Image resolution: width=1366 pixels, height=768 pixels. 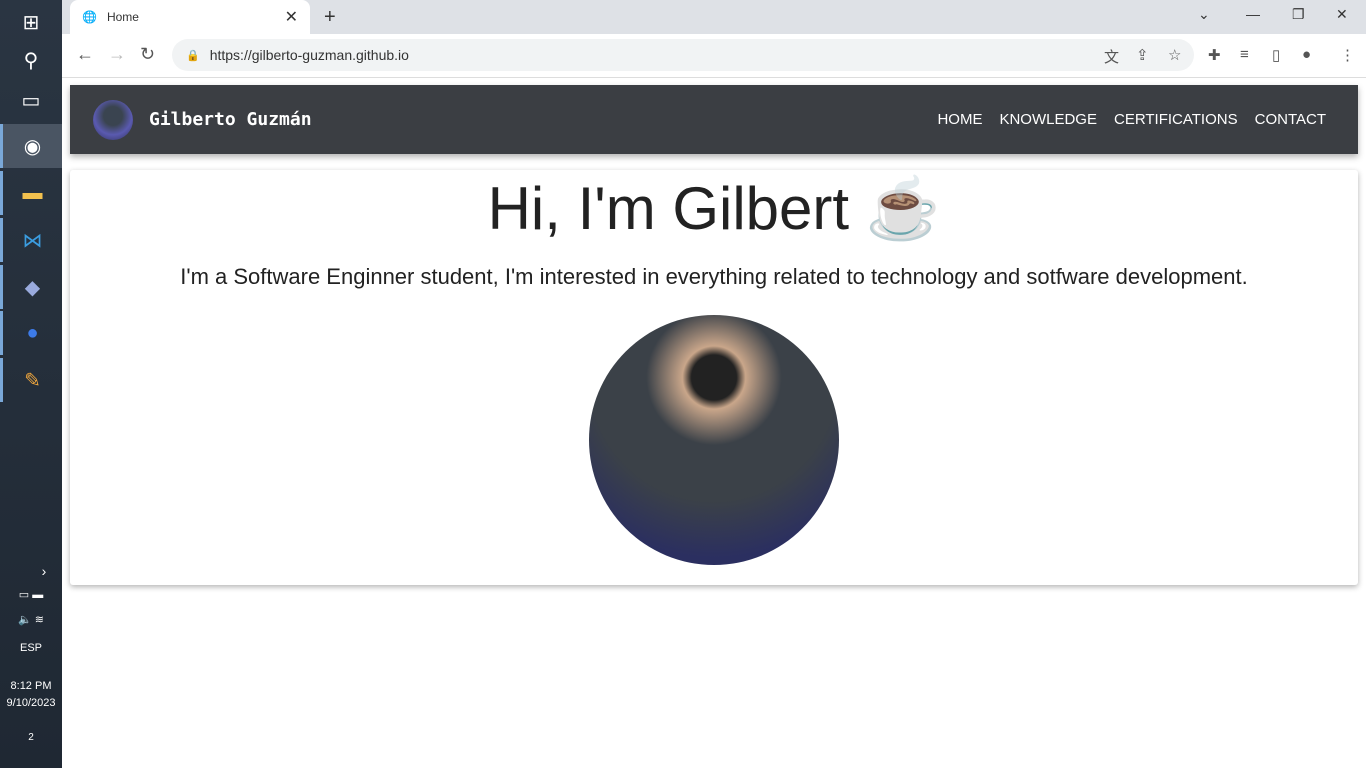 I want to click on chrome-app-icon: ◉, so click(x=31, y=146).